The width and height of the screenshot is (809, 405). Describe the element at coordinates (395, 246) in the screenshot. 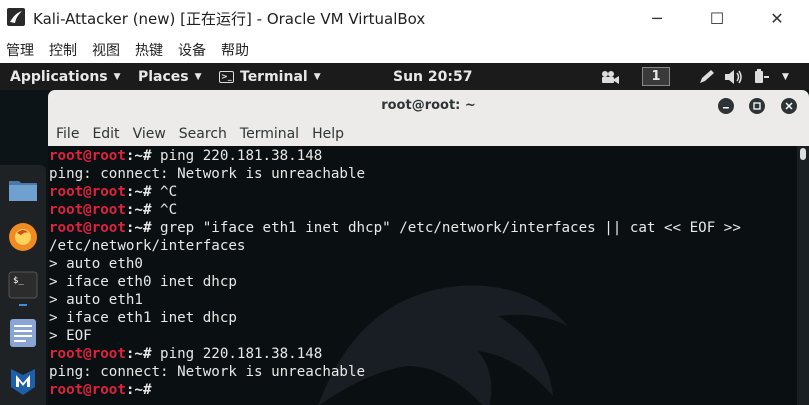

I see `terminal-line: /etc/network/interfaces` at that location.